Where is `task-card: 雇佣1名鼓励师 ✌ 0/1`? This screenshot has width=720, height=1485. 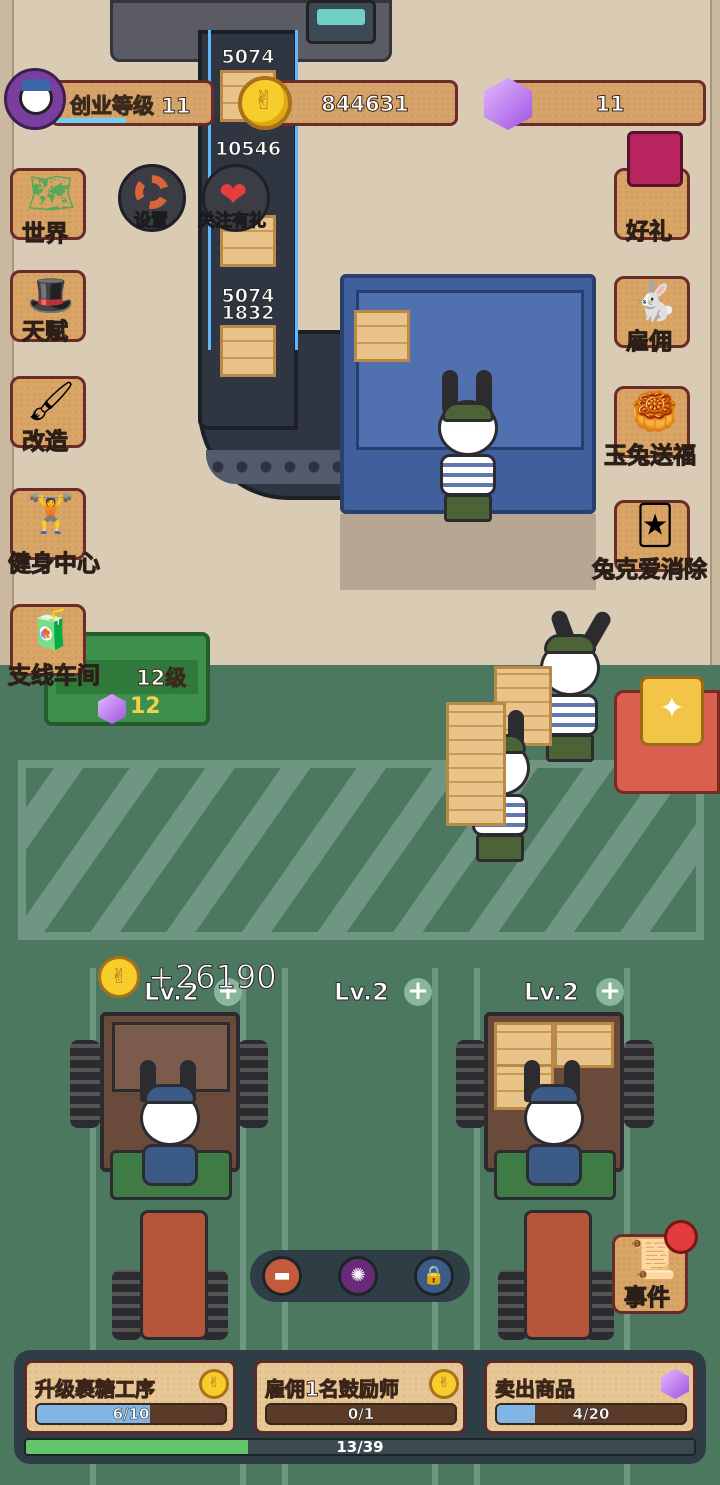 task-card: 雇佣1名鼓励师 ✌ 0/1 is located at coordinates (360, 1397).